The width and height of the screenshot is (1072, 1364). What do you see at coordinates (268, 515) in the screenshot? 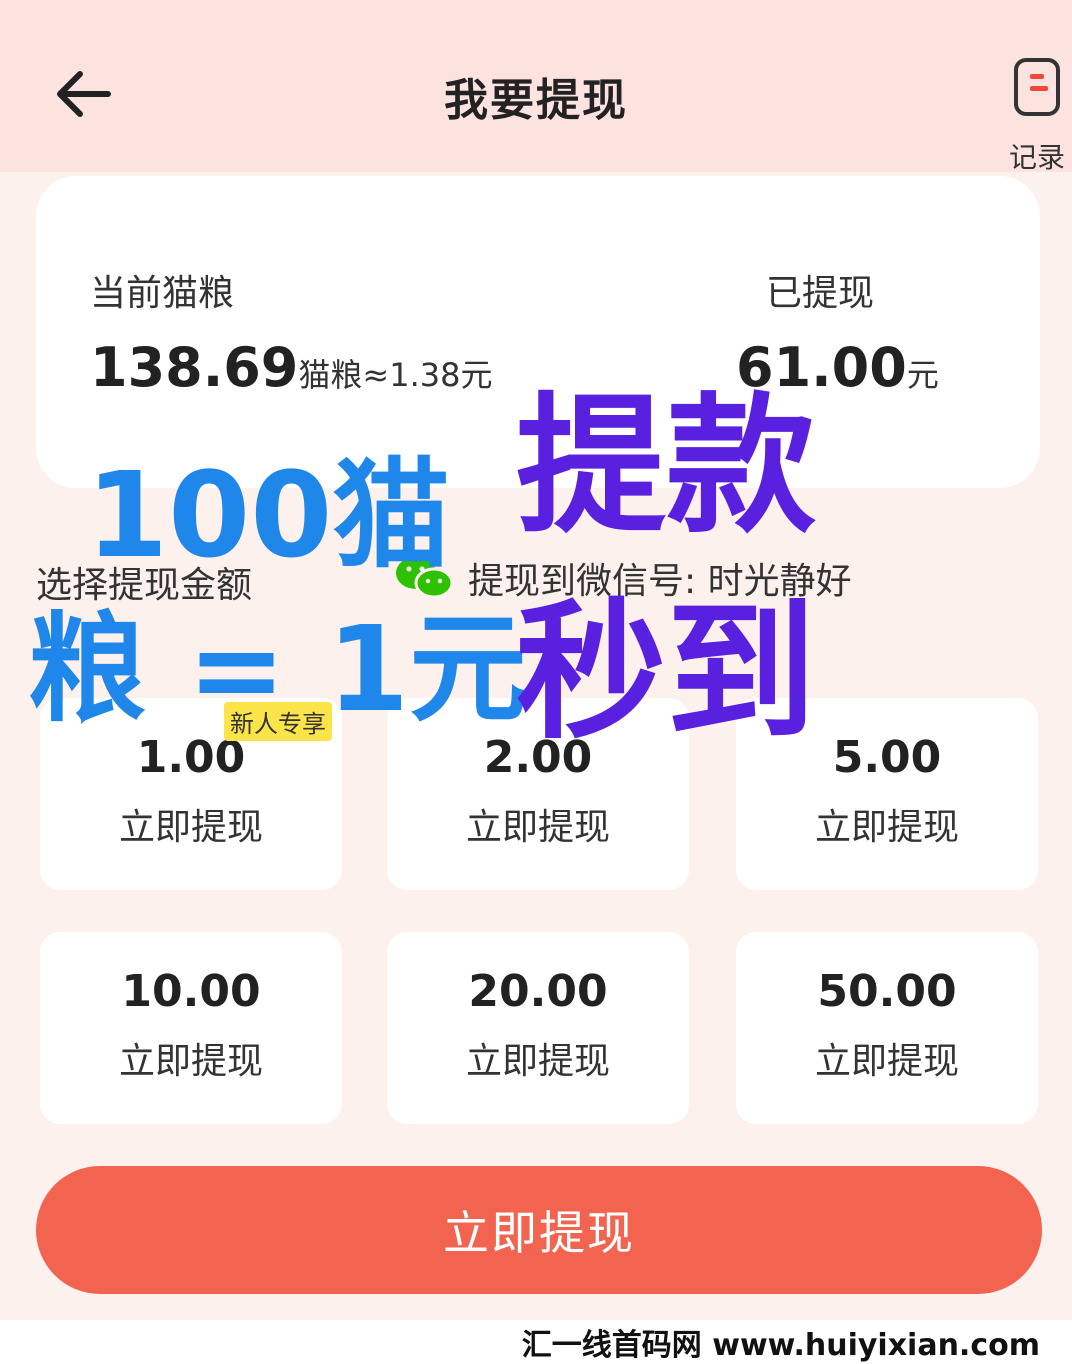
I see `overlay-text-line1: 100猫` at bounding box center [268, 515].